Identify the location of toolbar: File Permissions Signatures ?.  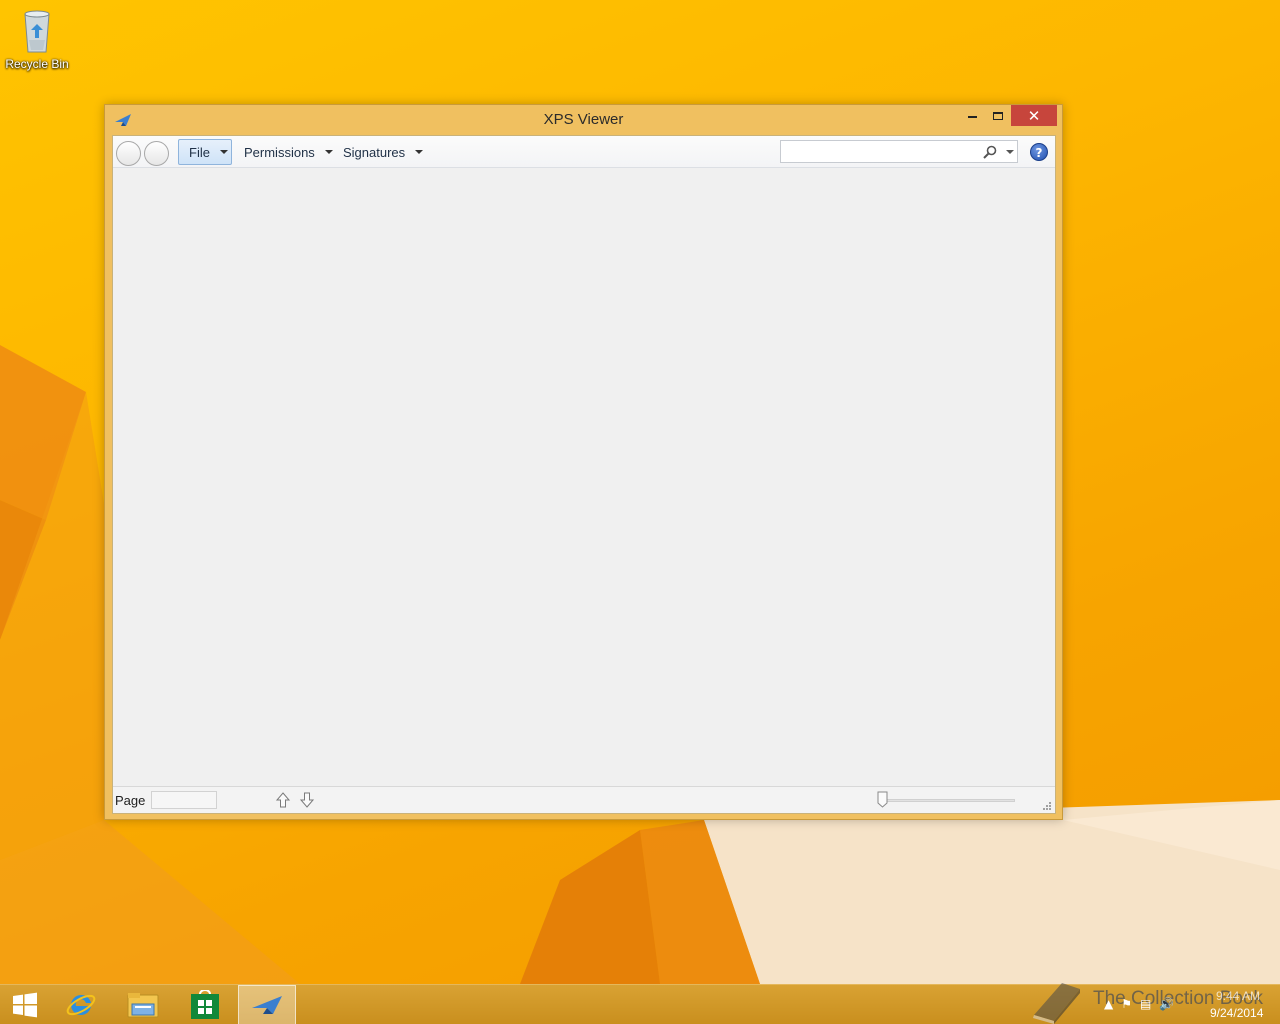
(584, 152).